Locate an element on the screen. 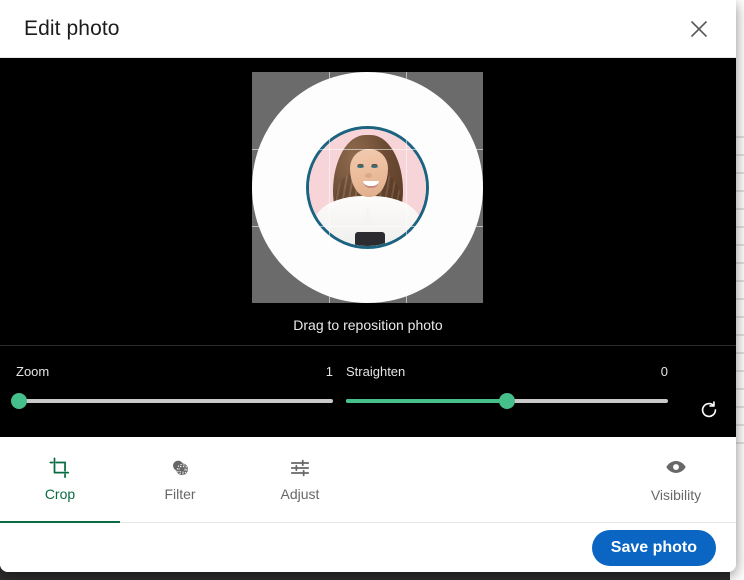  tab-crop: Crop is located at coordinates (60, 480).